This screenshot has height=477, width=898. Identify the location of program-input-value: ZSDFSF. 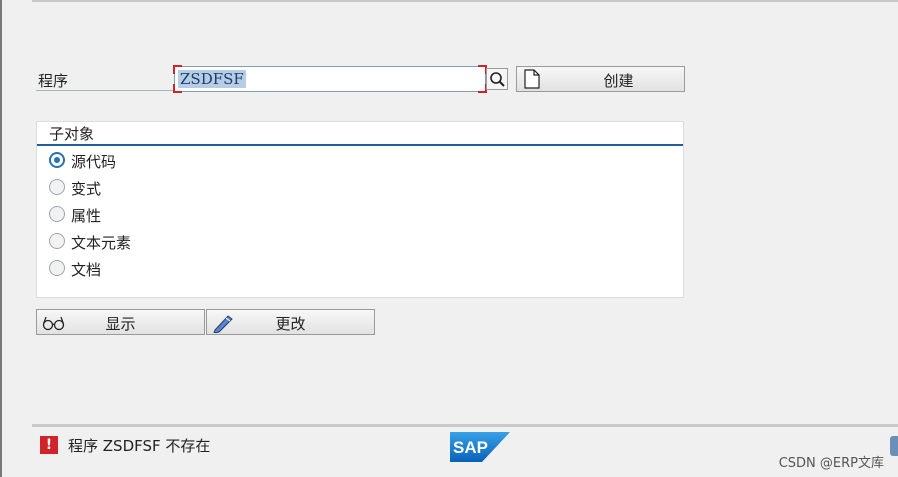
(212, 79).